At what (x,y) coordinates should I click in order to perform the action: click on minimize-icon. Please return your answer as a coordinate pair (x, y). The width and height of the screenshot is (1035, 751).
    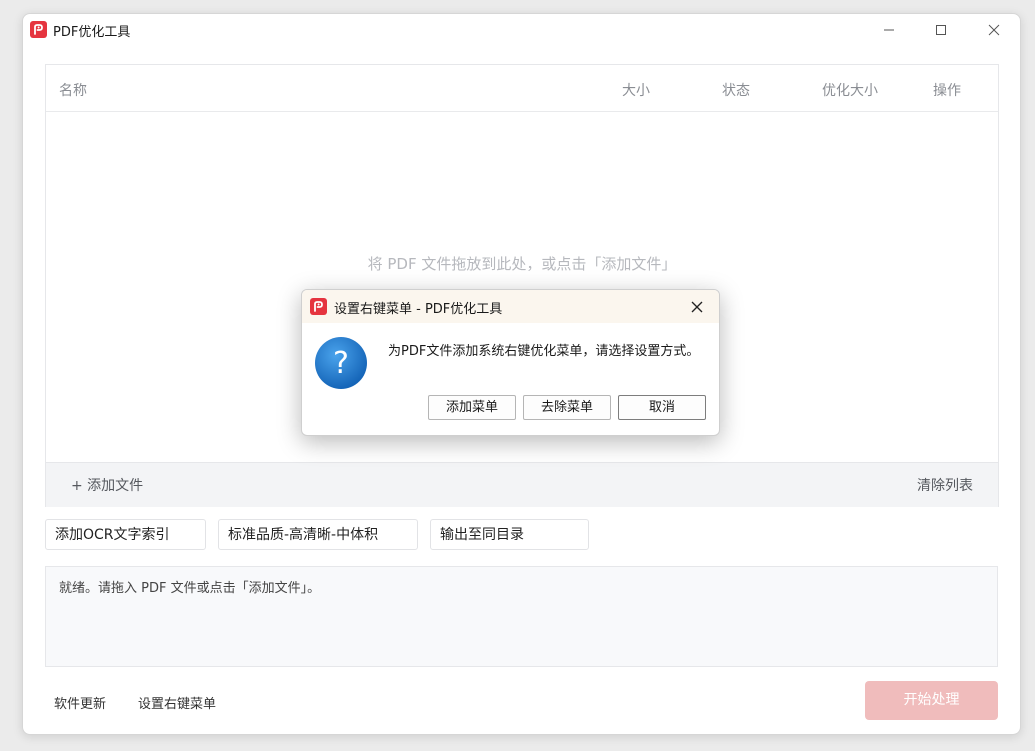
    Looking at the image, I should click on (889, 30).